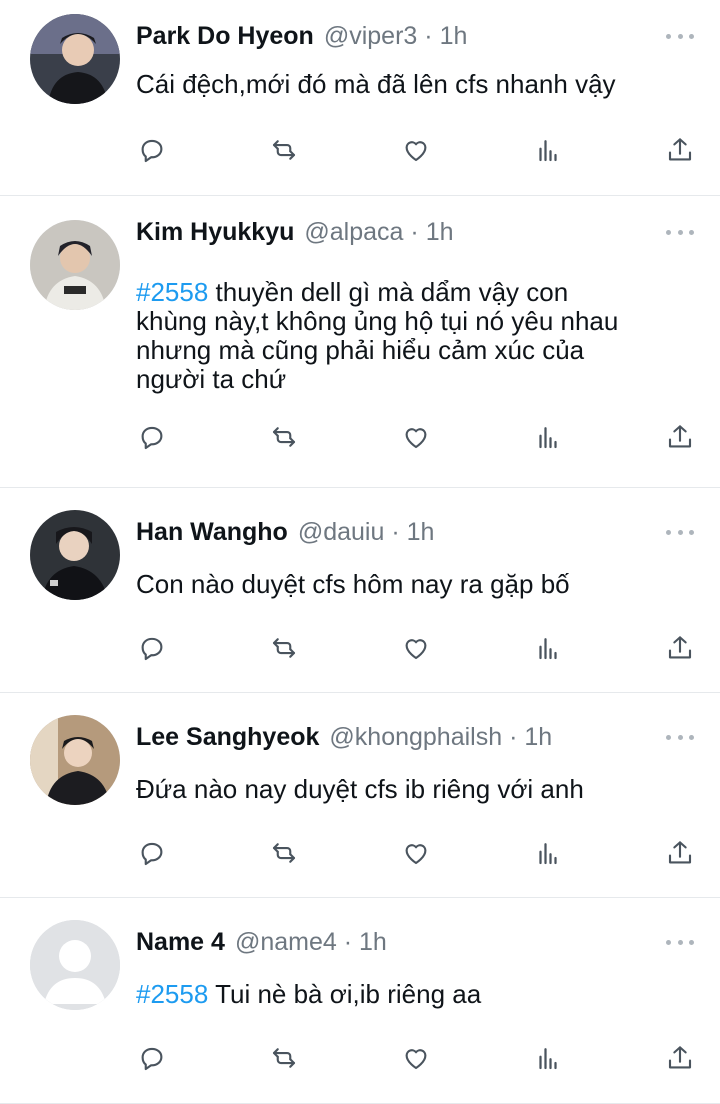 The height and width of the screenshot is (1104, 720). What do you see at coordinates (309, 994) in the screenshot?
I see `tweet-text: #2558 Tui nè bà ơi,ib riêng aa` at bounding box center [309, 994].